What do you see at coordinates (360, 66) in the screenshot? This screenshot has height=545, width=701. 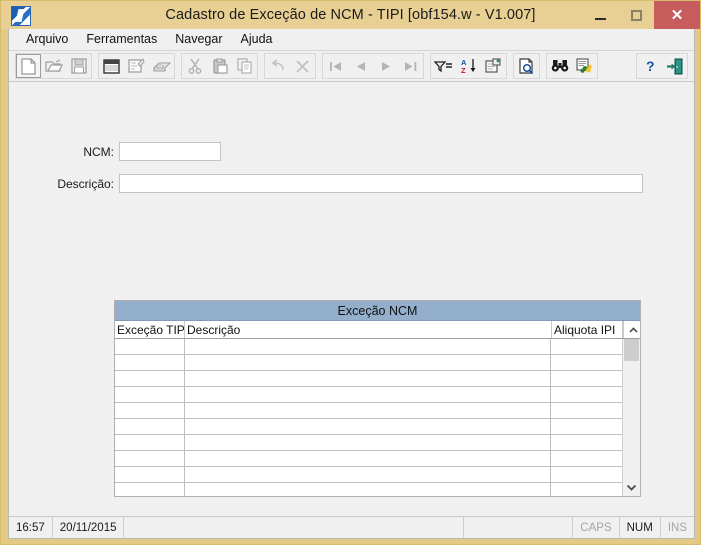 I see `go-previous-button` at bounding box center [360, 66].